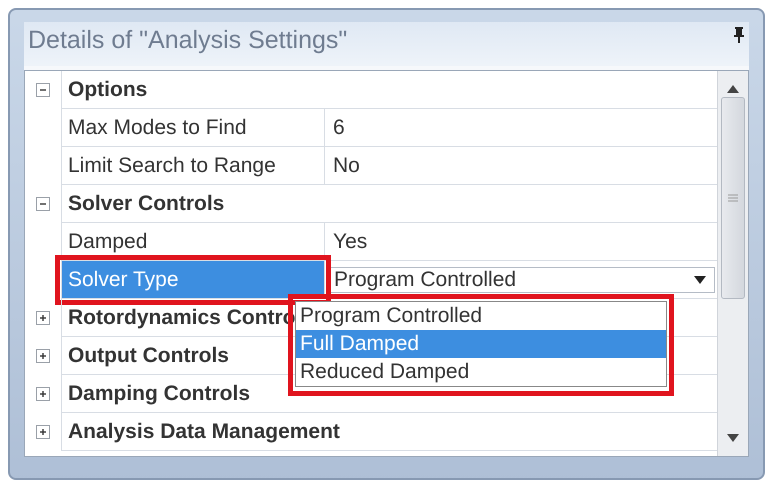 The image size is (771, 487). I want to click on property-value: 6, so click(521, 128).